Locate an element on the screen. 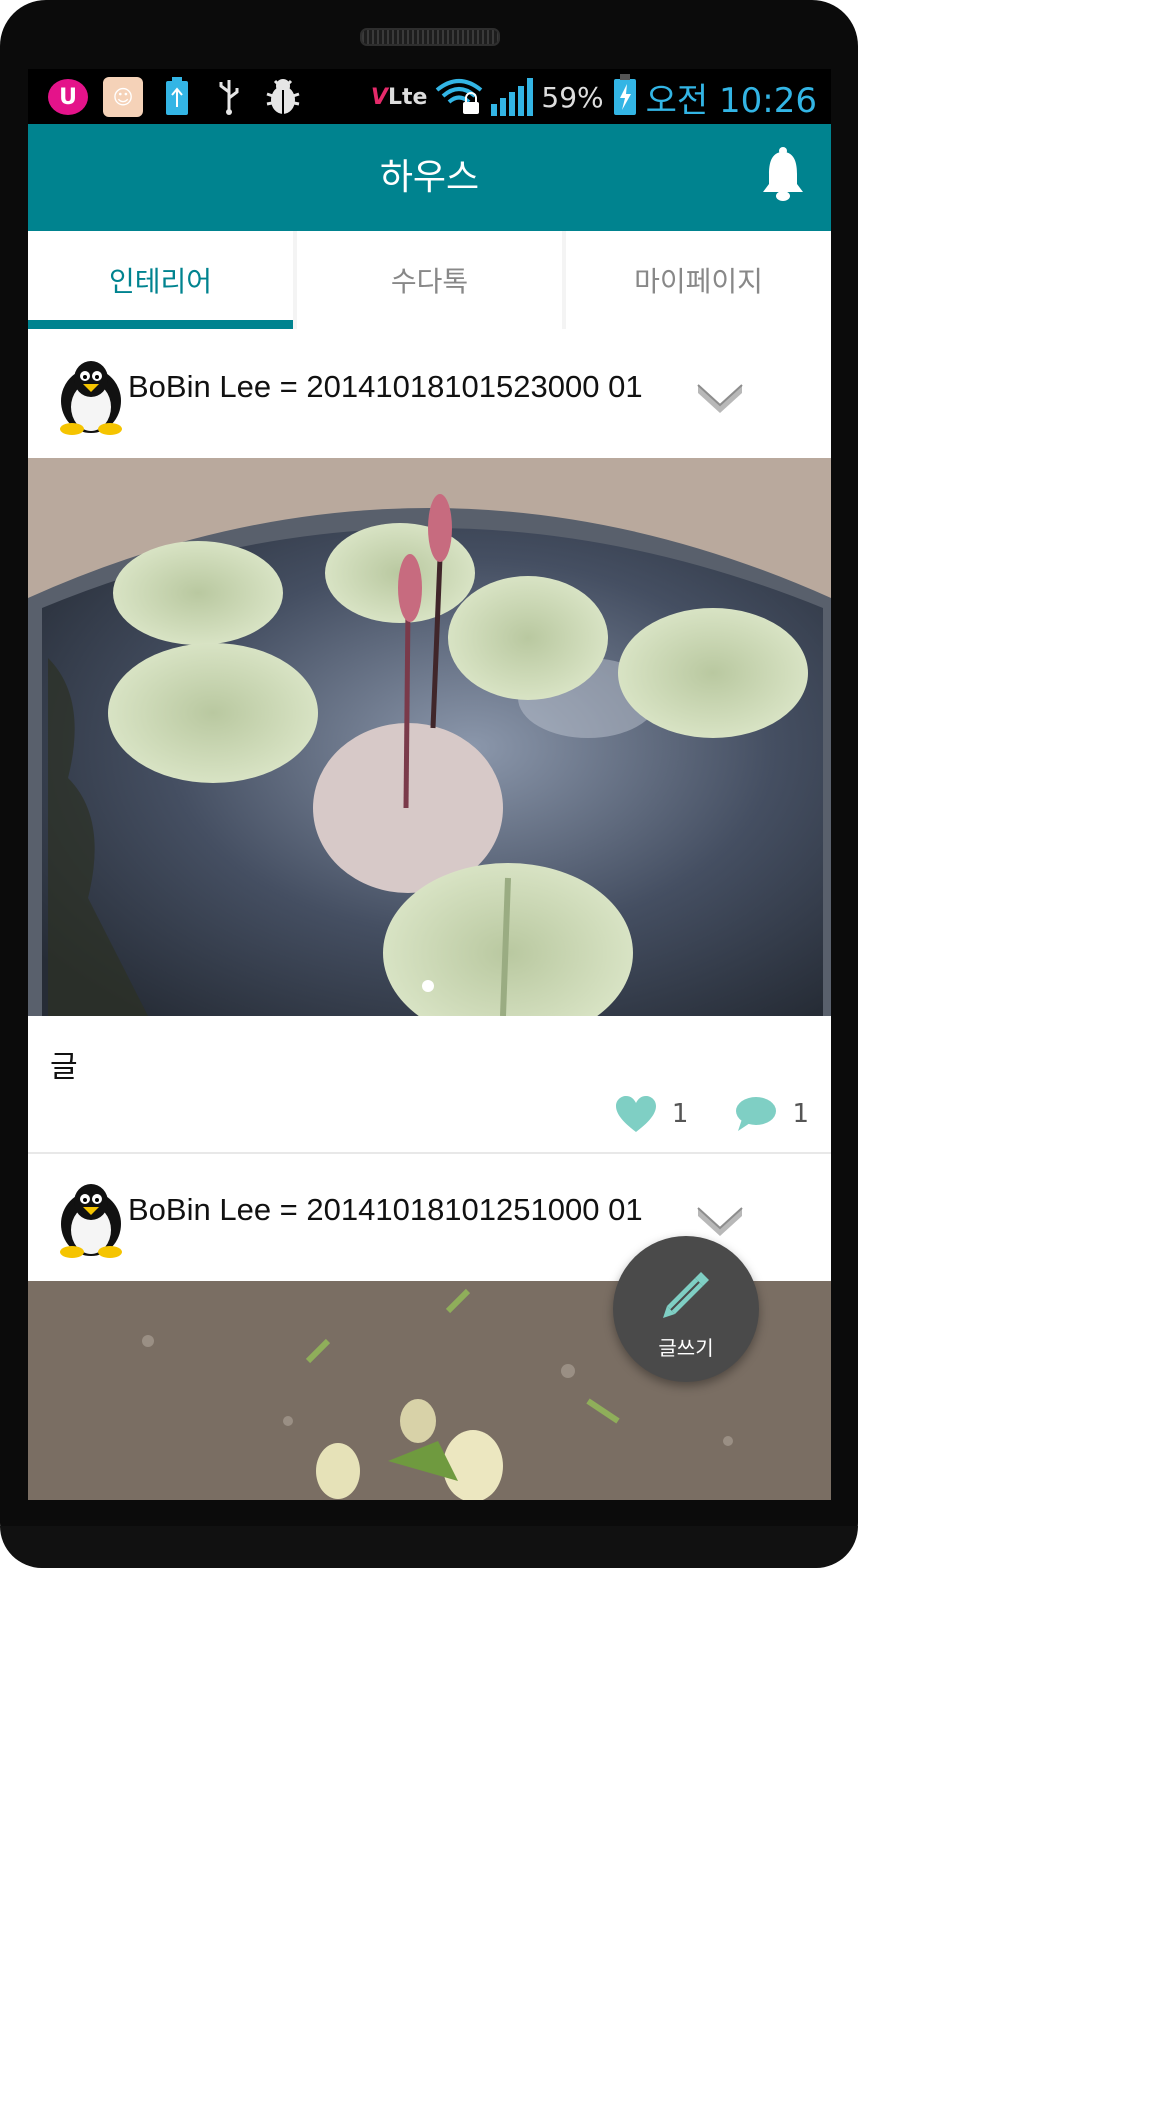 Image resolution: width=1152 pixels, height=2105 pixels. comment-count: 1 is located at coordinates (800, 1114).